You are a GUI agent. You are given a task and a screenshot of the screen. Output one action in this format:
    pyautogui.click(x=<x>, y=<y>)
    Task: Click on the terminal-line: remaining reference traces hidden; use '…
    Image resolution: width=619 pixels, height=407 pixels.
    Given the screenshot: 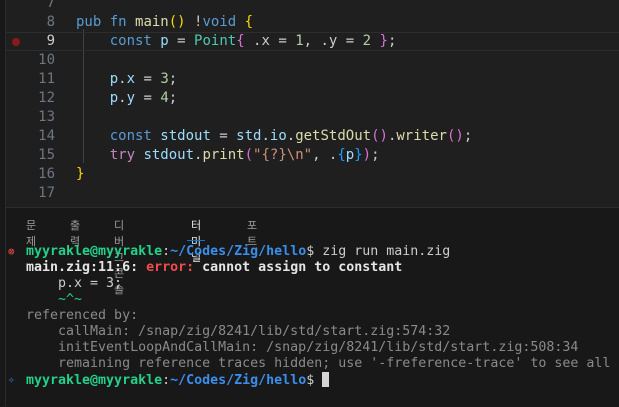 What is the action you would take?
    pyautogui.click(x=318, y=364)
    